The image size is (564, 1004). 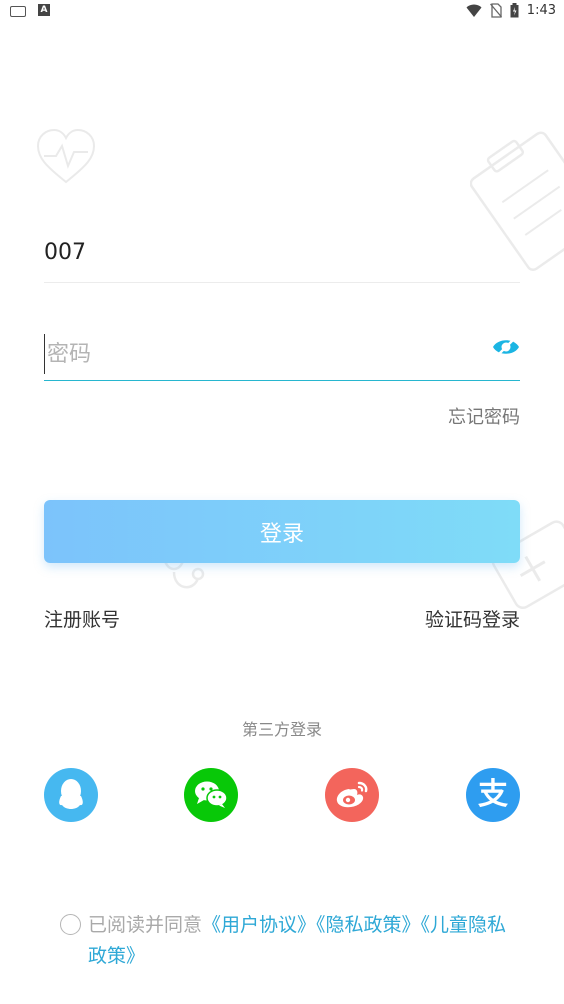 What do you see at coordinates (541, 10) in the screenshot?
I see `status-time: 1:43` at bounding box center [541, 10].